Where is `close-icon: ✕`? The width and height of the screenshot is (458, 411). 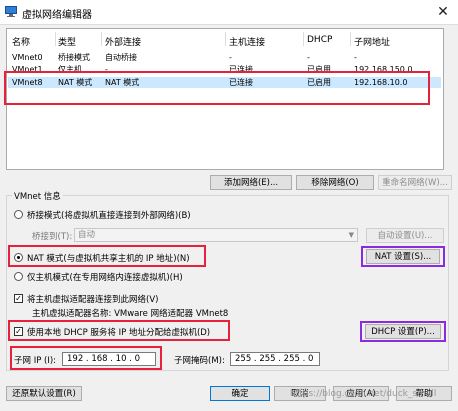
close-icon: ✕ is located at coordinates (443, 12).